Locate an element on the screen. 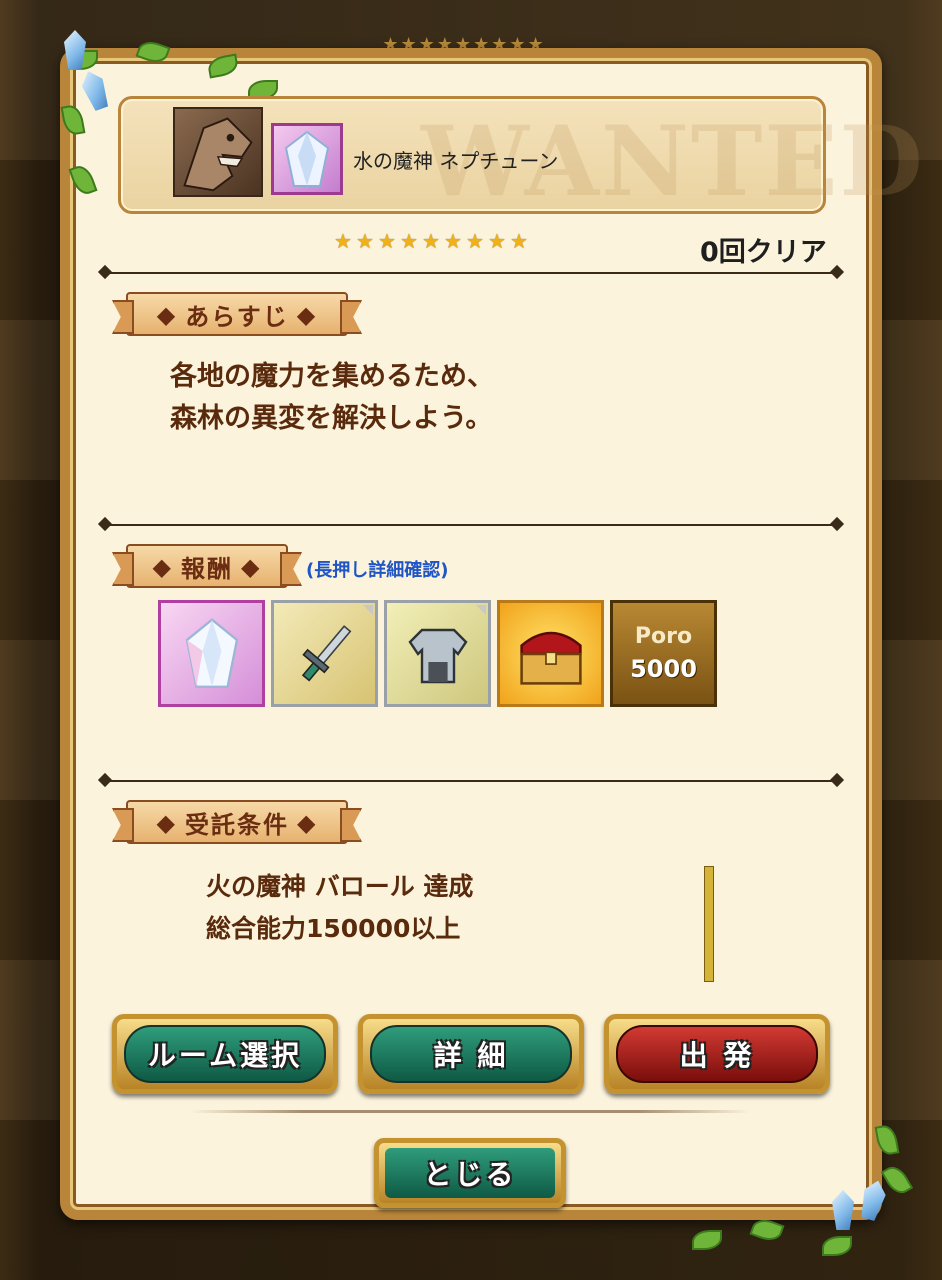 This screenshot has height=1280, width=942. reward-treasure-chest is located at coordinates (550, 653).